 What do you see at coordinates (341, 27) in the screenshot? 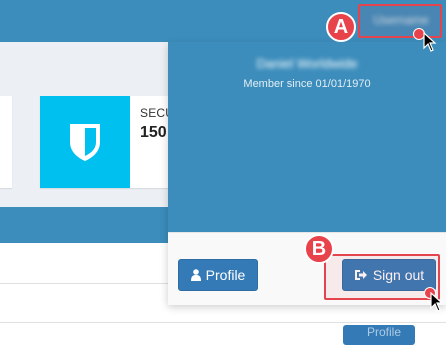
I see `annotation-marker-a: A` at bounding box center [341, 27].